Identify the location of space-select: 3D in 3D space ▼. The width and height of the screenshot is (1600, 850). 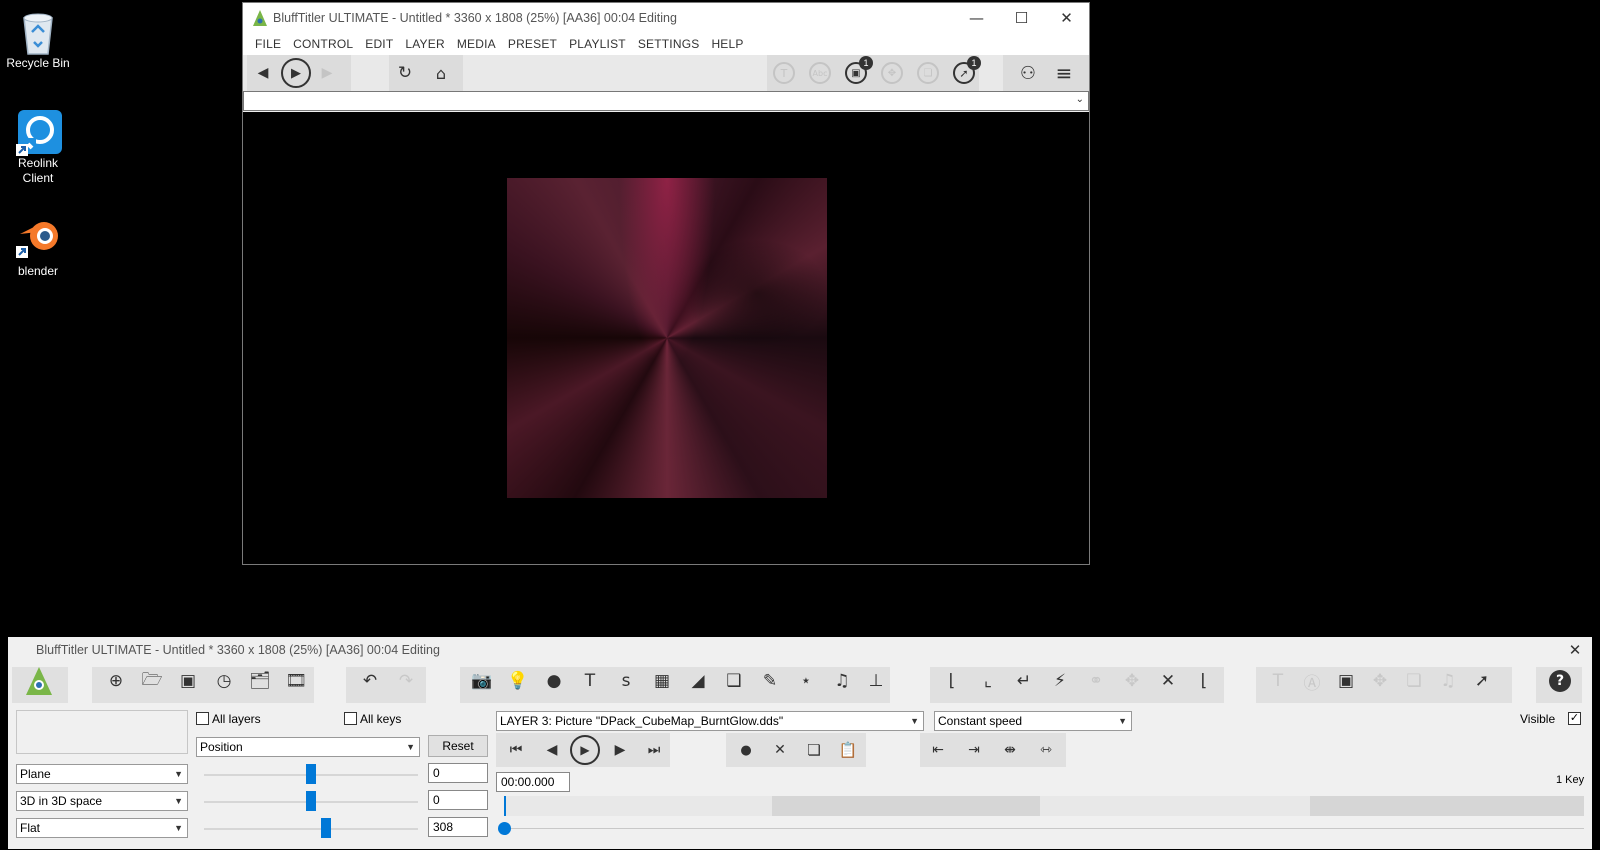
(102, 801).